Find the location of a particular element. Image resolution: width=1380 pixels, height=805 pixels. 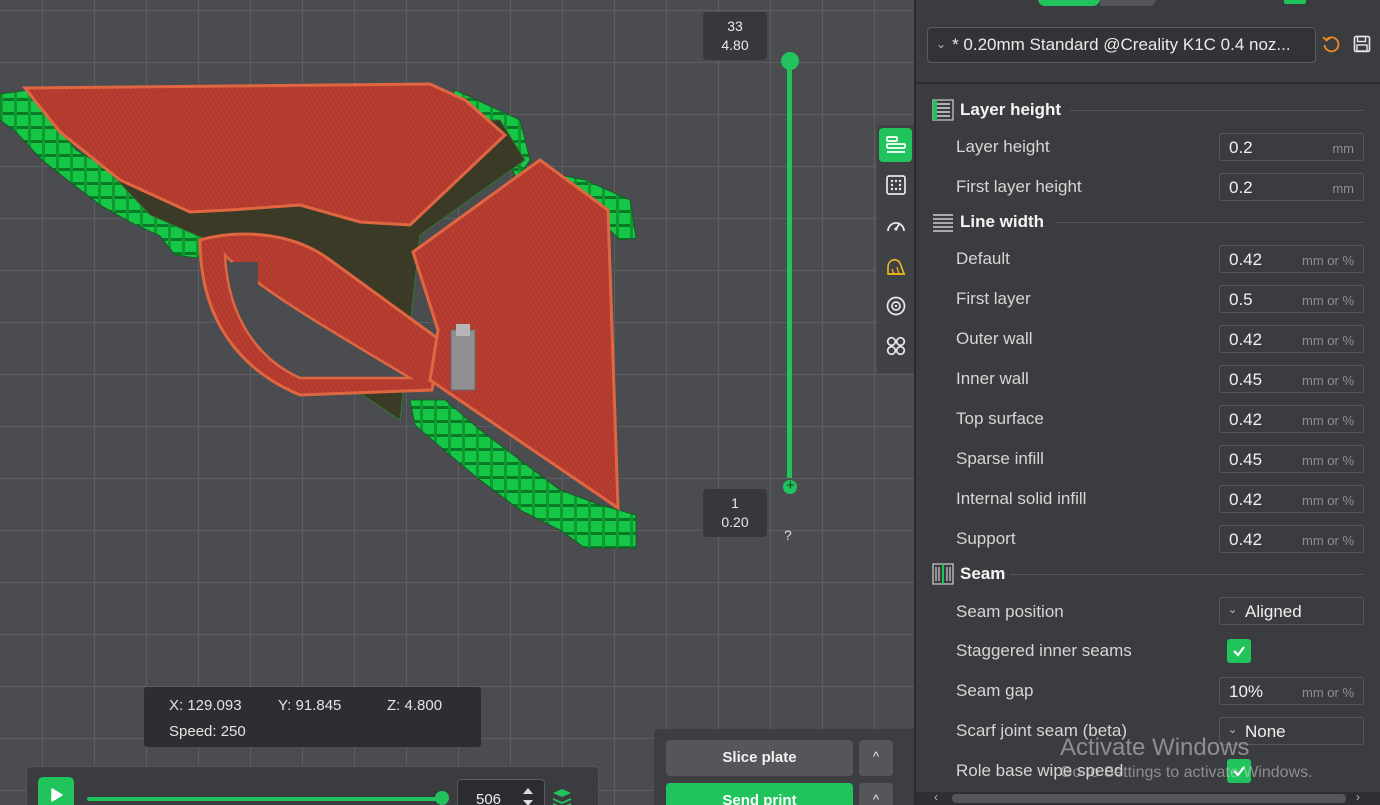

revert-icon is located at coordinates (1331, 46).